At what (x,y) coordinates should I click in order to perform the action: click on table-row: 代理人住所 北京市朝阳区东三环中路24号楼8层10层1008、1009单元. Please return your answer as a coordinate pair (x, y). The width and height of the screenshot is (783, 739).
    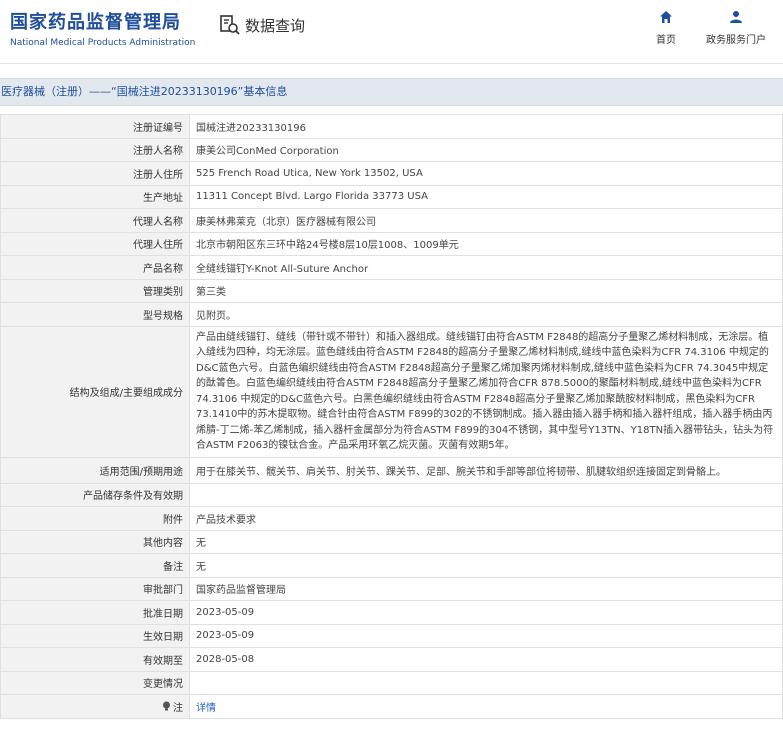
    Looking at the image, I should click on (391, 243).